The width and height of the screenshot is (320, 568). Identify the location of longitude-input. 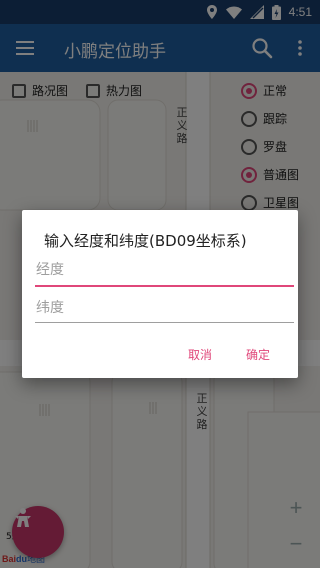
(164, 270).